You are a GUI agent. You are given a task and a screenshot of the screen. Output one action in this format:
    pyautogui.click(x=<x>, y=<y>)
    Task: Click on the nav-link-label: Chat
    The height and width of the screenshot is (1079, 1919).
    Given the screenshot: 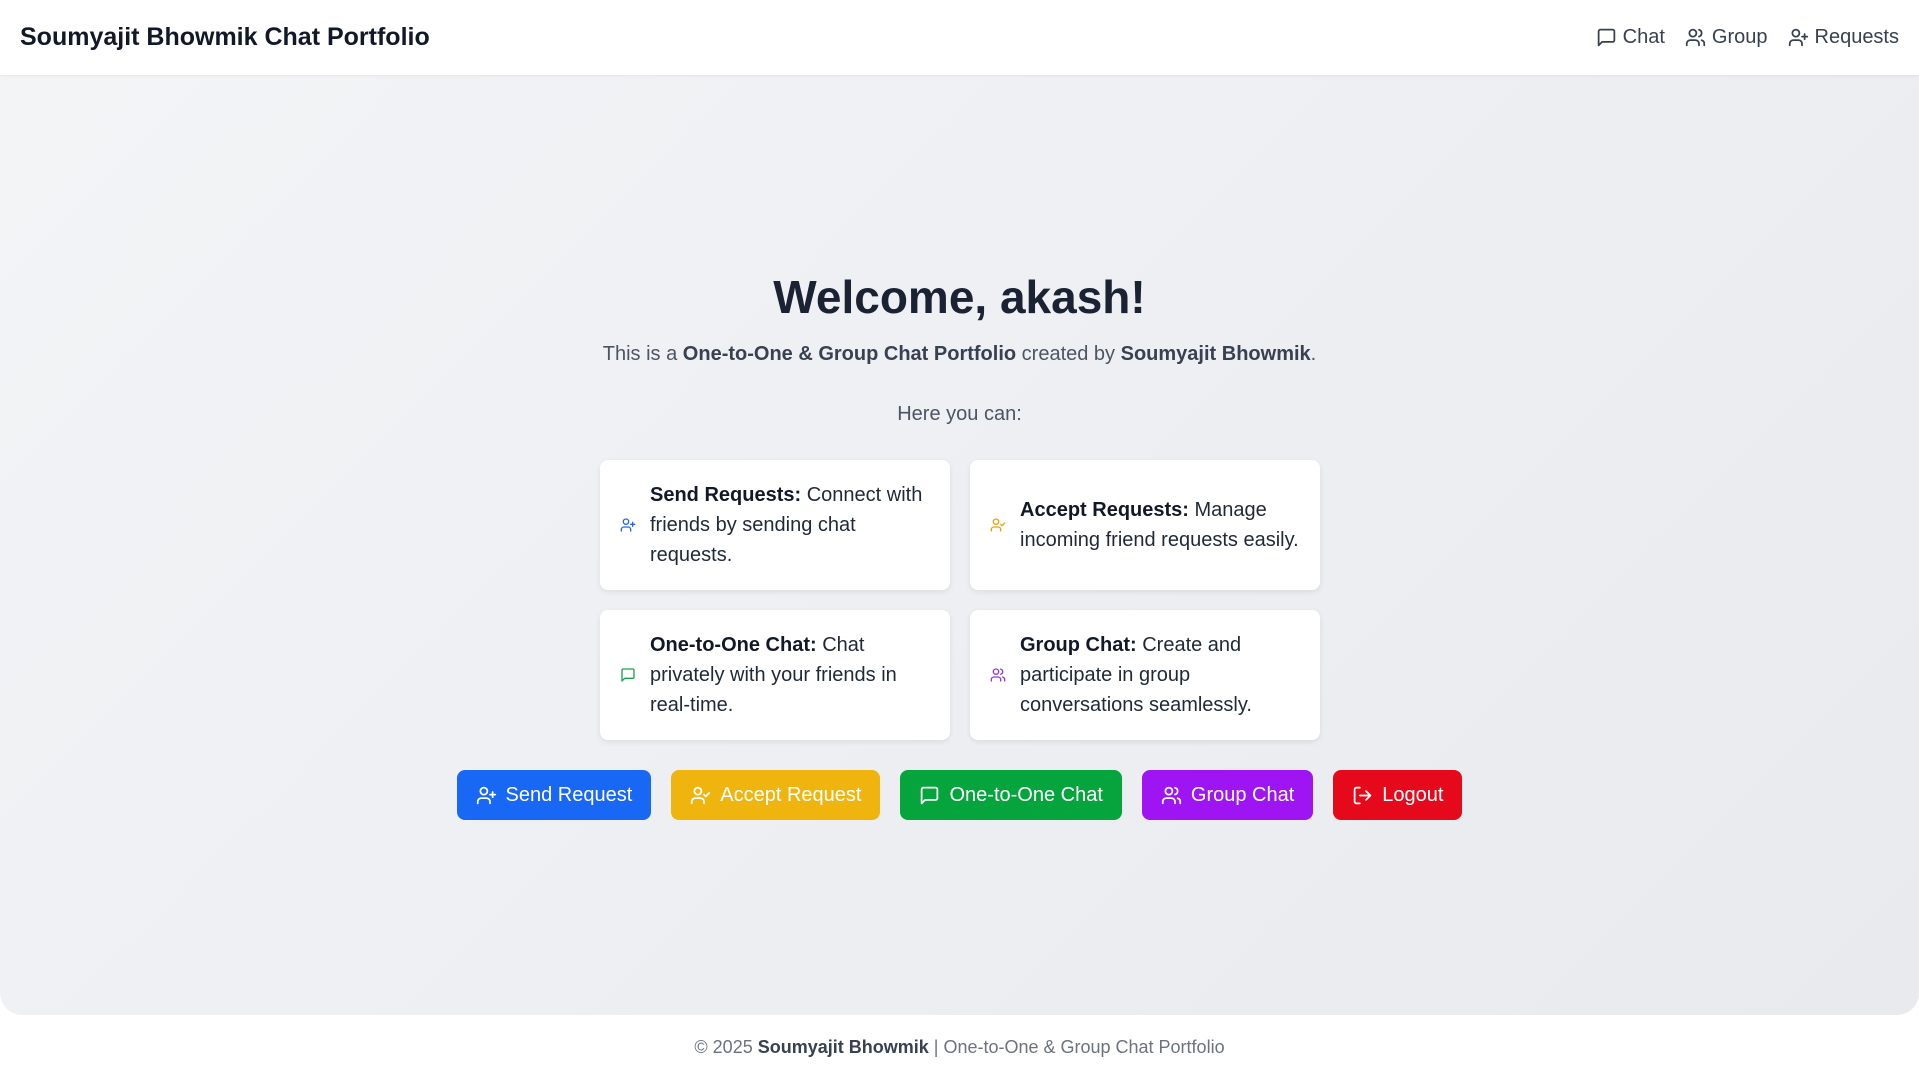 What is the action you would take?
    pyautogui.click(x=1643, y=37)
    